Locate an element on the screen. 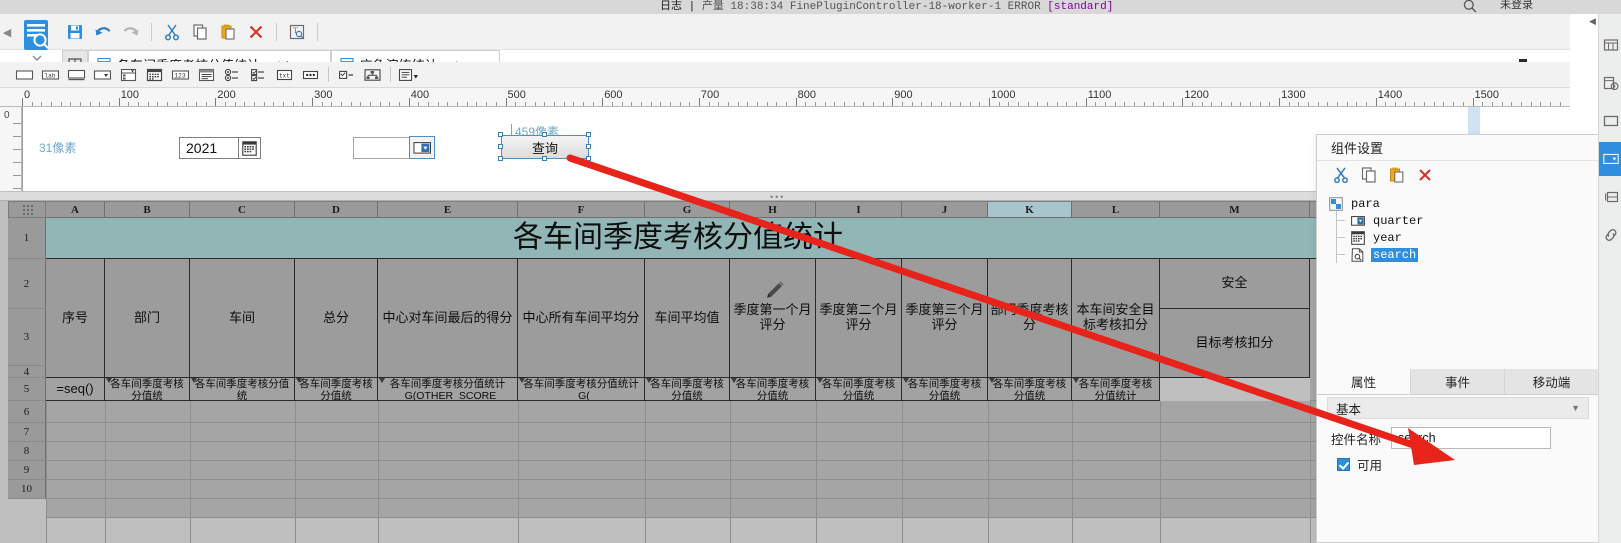 The image size is (1621, 543). column-header-i: I is located at coordinates (859, 209).